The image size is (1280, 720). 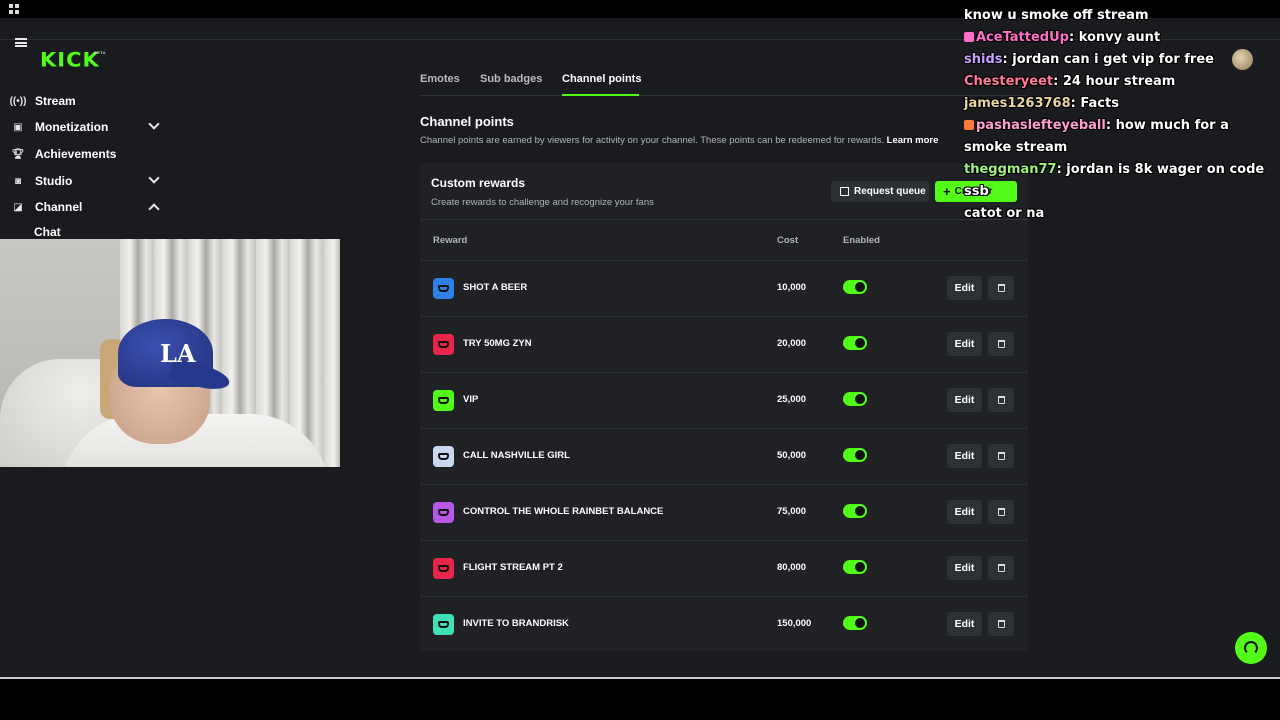 What do you see at coordinates (14, 9) in the screenshot?
I see `grid-icon` at bounding box center [14, 9].